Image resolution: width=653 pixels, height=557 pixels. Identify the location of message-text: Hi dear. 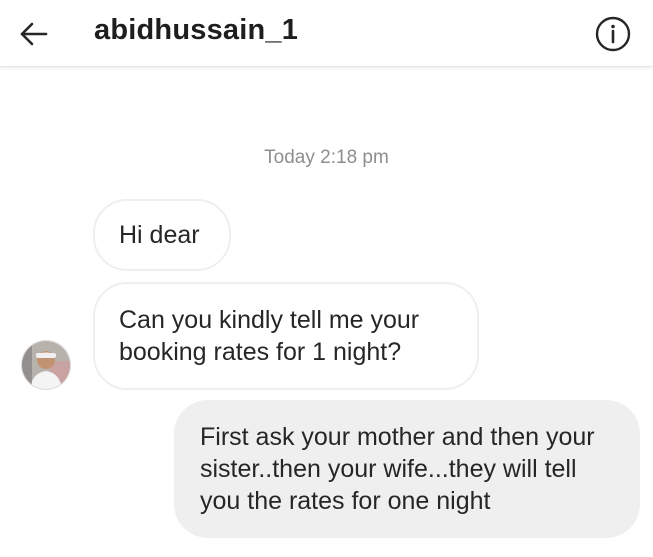
(159, 235).